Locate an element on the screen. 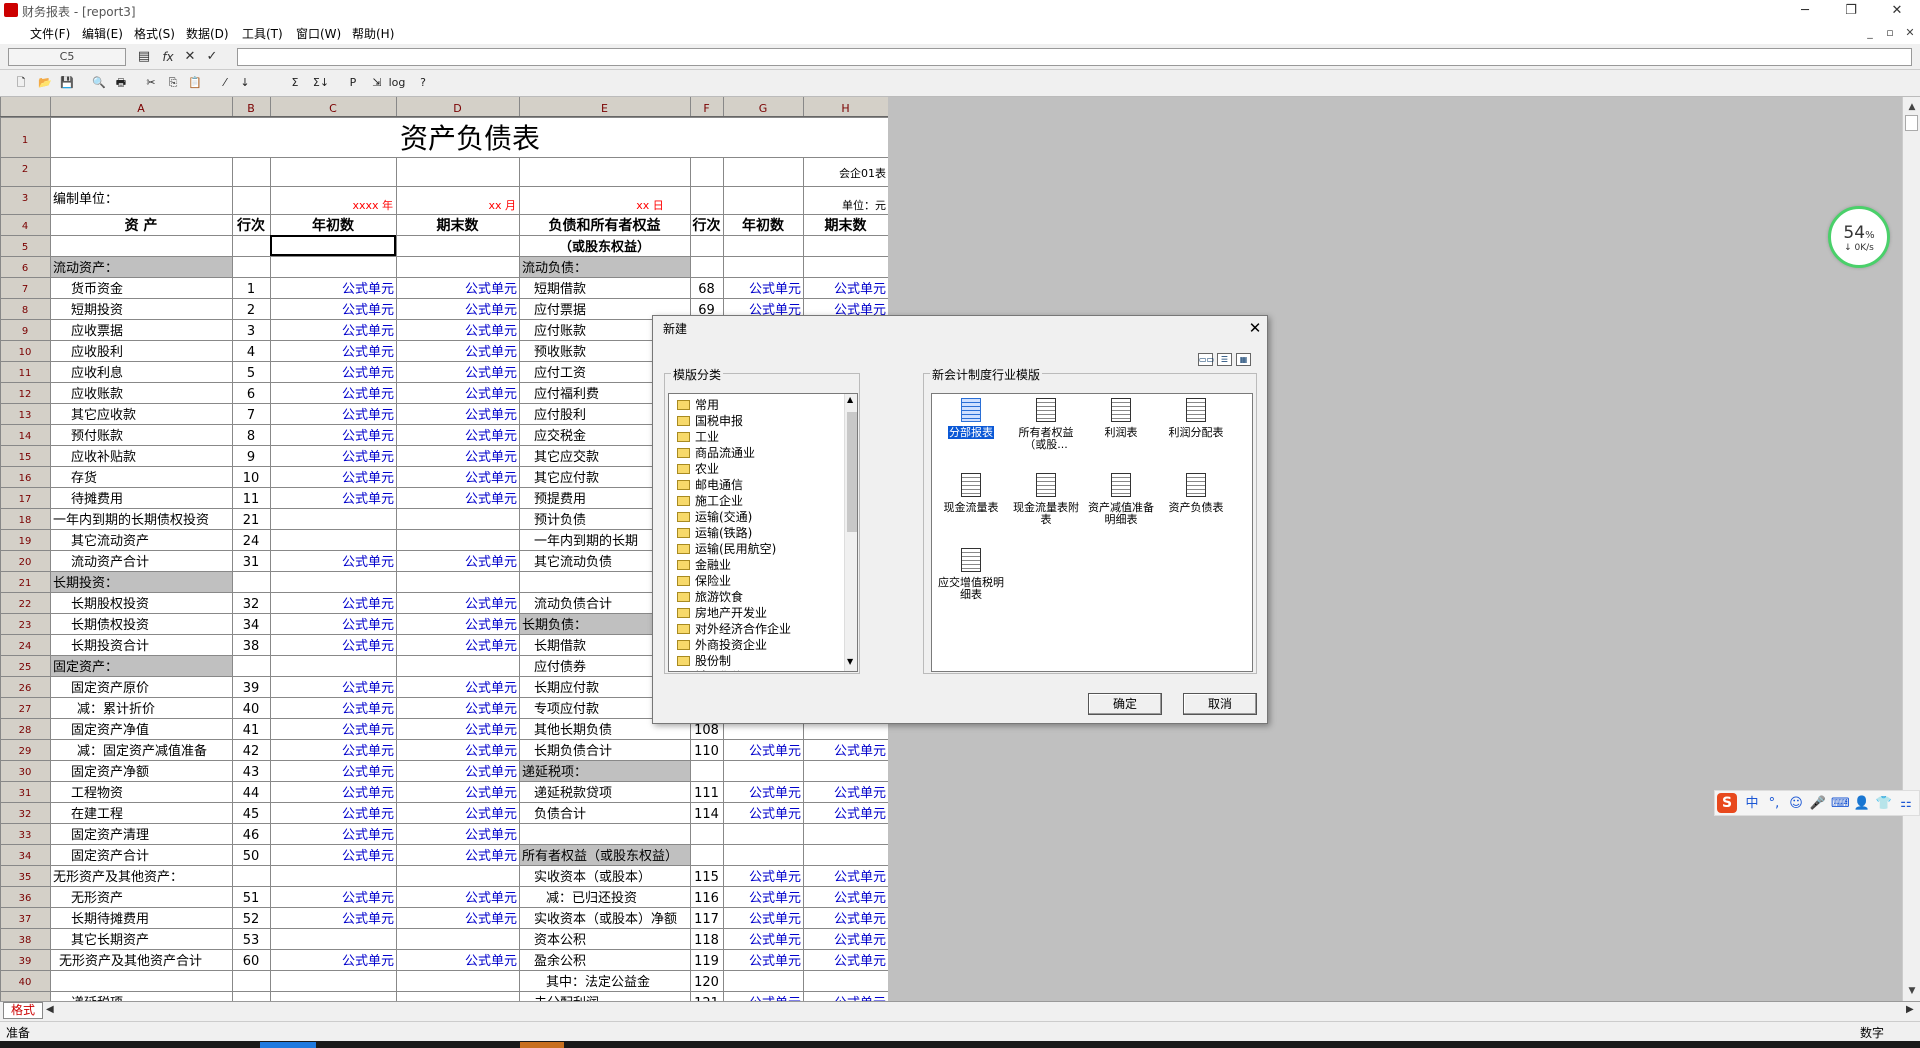 The width and height of the screenshot is (1920, 1048). sogou-logo-icon: S is located at coordinates (1727, 803).